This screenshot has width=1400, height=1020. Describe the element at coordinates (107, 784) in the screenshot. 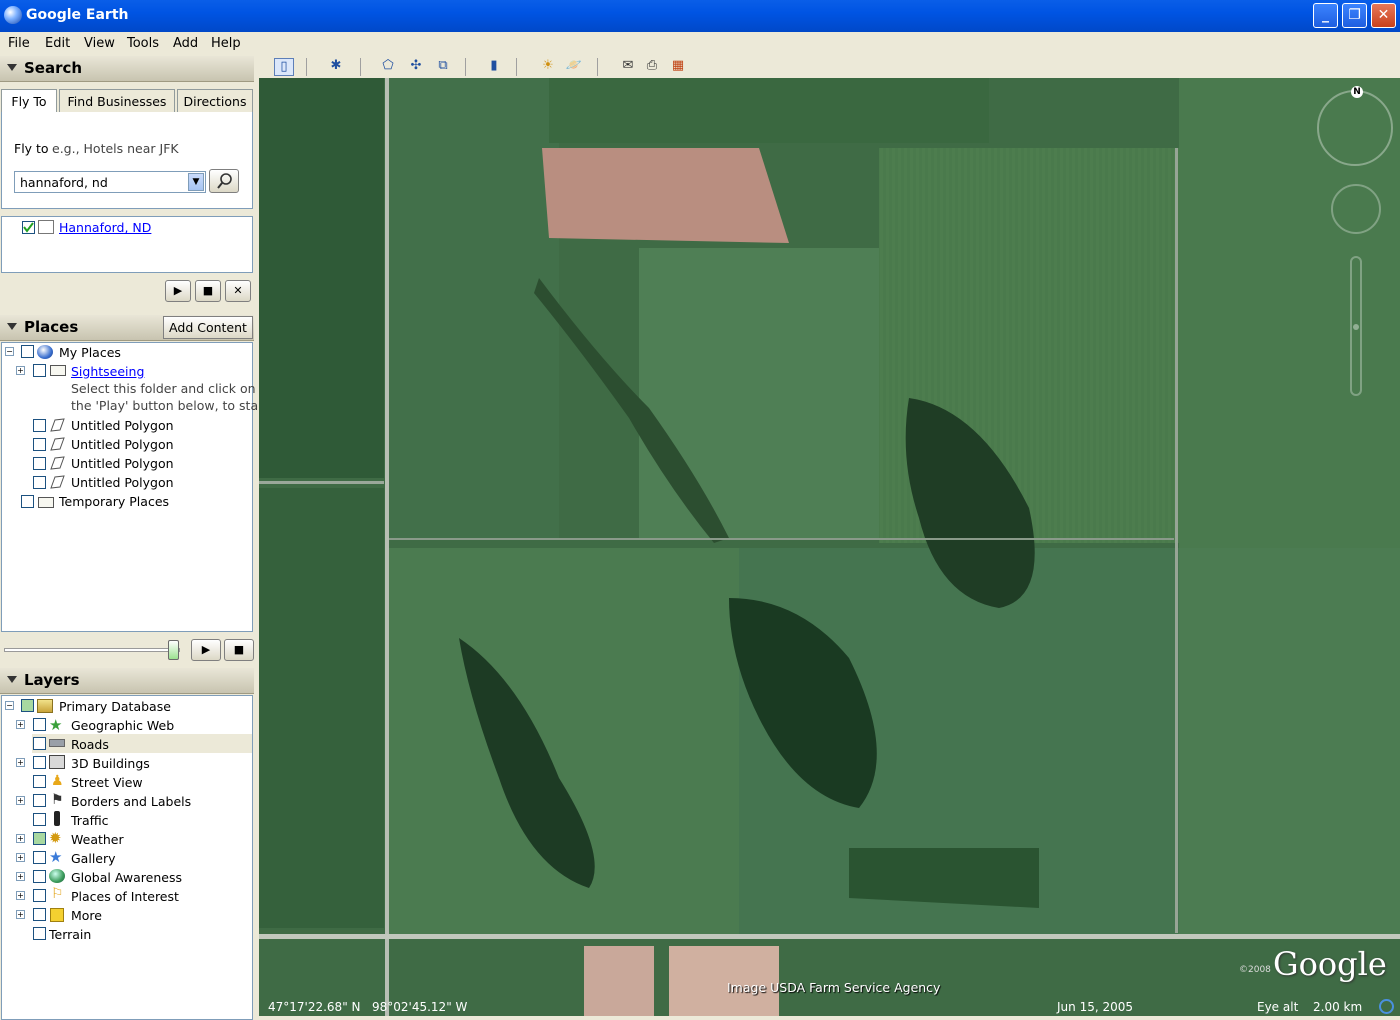

I see `layer-street-view: Street View` at that location.